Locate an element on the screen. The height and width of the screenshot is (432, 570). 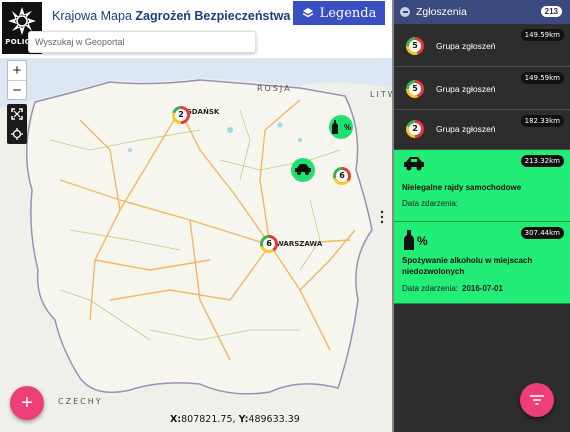
alcohol-icon is located at coordinates (409, 240).